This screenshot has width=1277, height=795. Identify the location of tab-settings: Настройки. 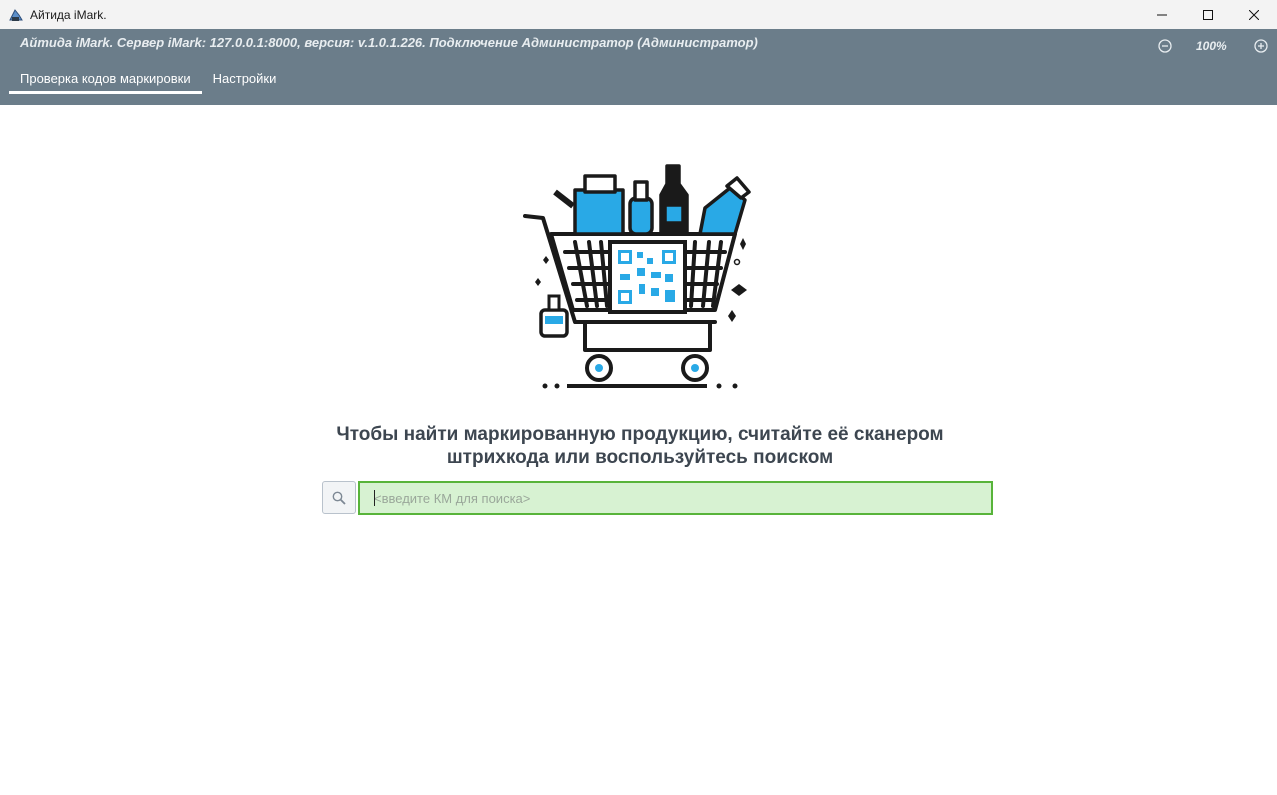
(245, 80).